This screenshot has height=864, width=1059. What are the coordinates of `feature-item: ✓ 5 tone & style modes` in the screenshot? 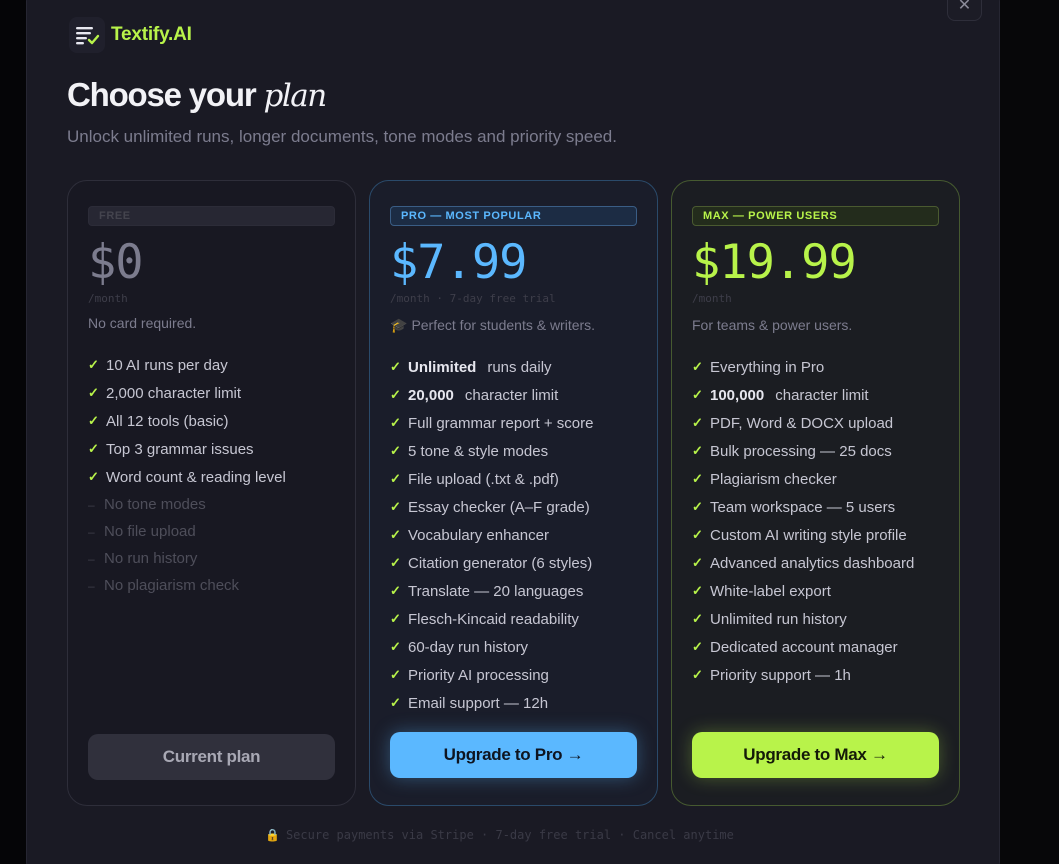 It's located at (491, 451).